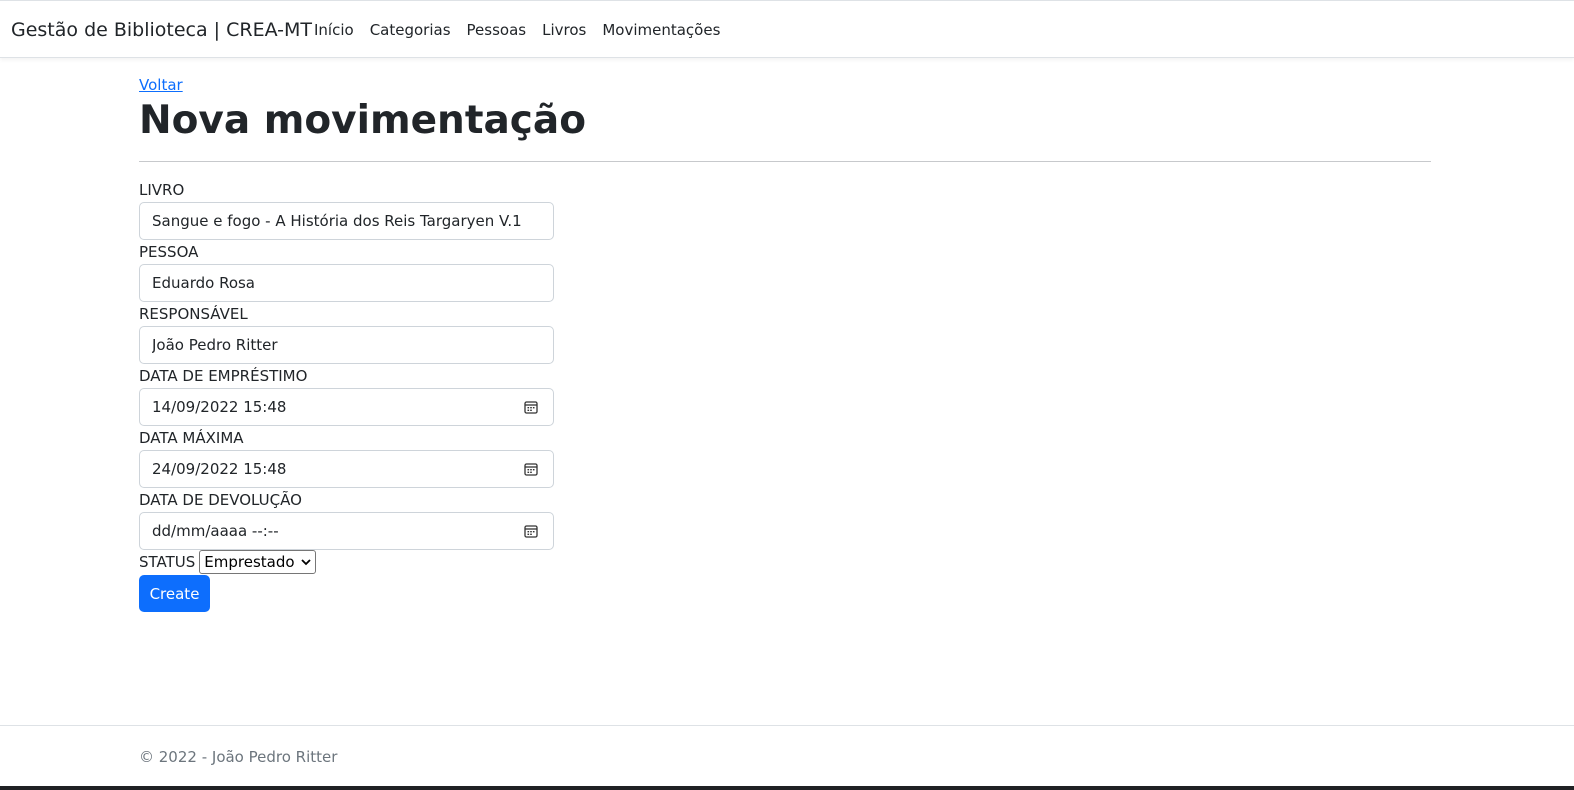 The image size is (1574, 790). What do you see at coordinates (191, 438) in the screenshot?
I see `data-maxima-label: DATA MÁXIMA` at bounding box center [191, 438].